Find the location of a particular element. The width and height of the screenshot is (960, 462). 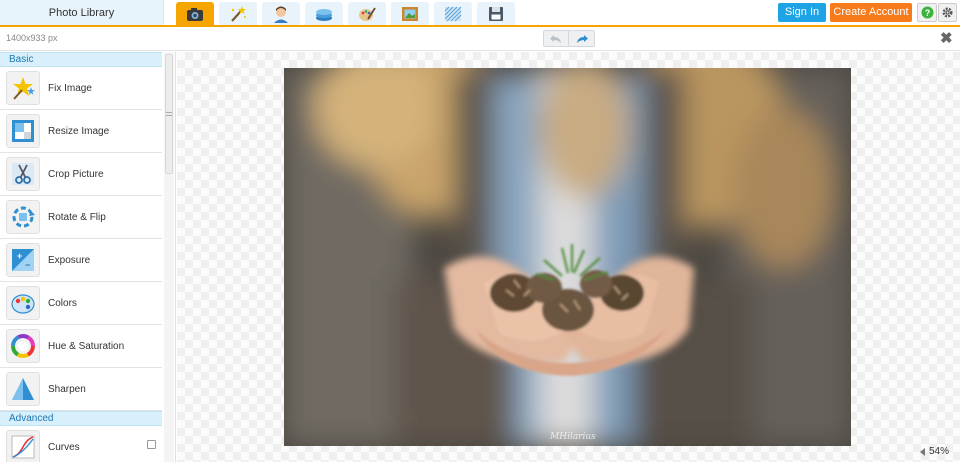

undo-button is located at coordinates (556, 38).